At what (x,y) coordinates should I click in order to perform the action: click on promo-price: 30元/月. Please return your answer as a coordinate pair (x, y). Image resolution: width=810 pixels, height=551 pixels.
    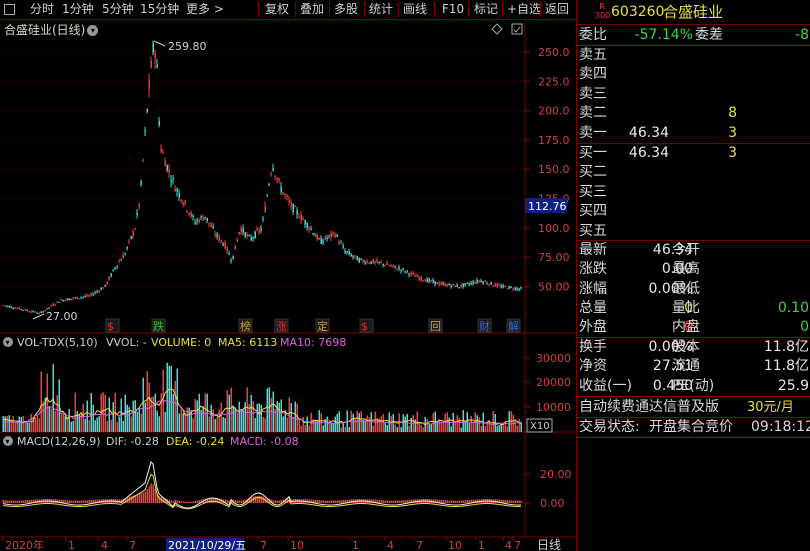
    Looking at the image, I should click on (770, 407).